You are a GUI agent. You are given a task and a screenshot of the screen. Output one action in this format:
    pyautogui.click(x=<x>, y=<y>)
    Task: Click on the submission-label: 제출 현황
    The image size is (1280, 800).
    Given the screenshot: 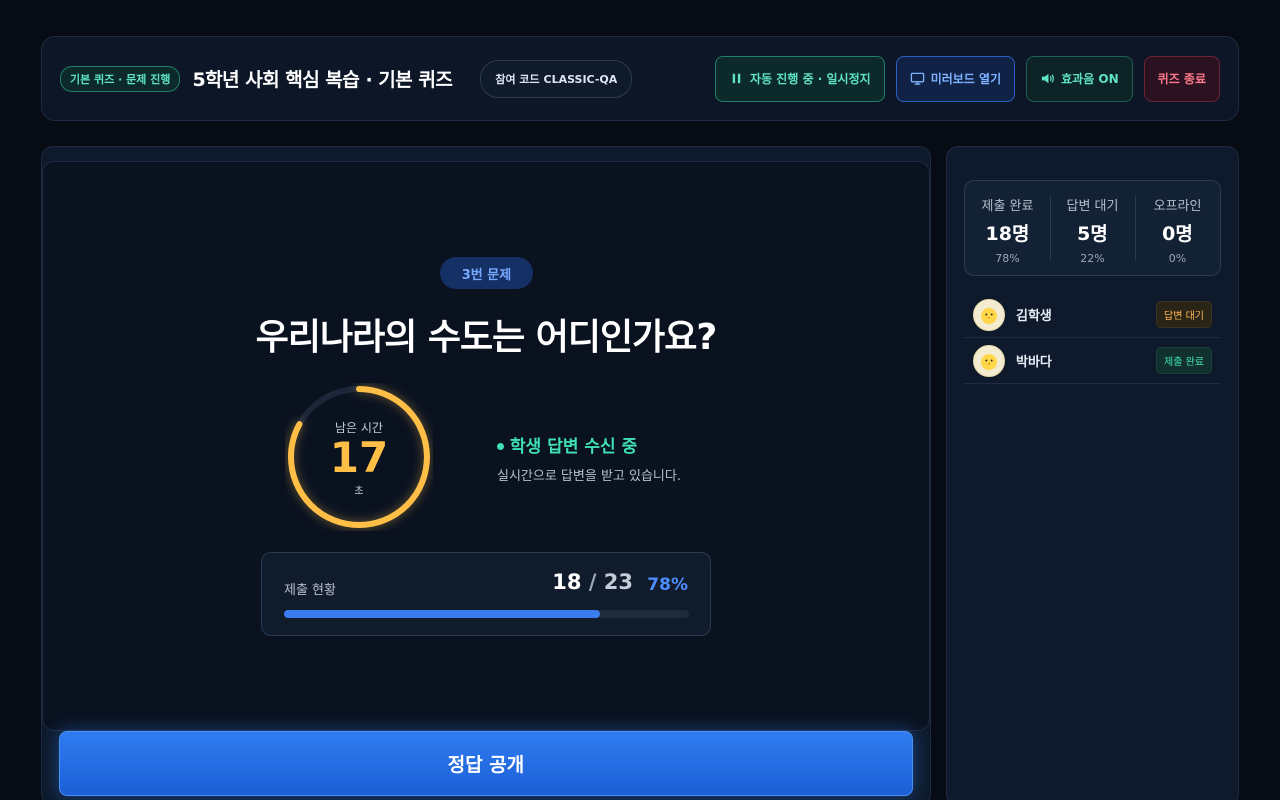 What is the action you would take?
    pyautogui.click(x=310, y=590)
    